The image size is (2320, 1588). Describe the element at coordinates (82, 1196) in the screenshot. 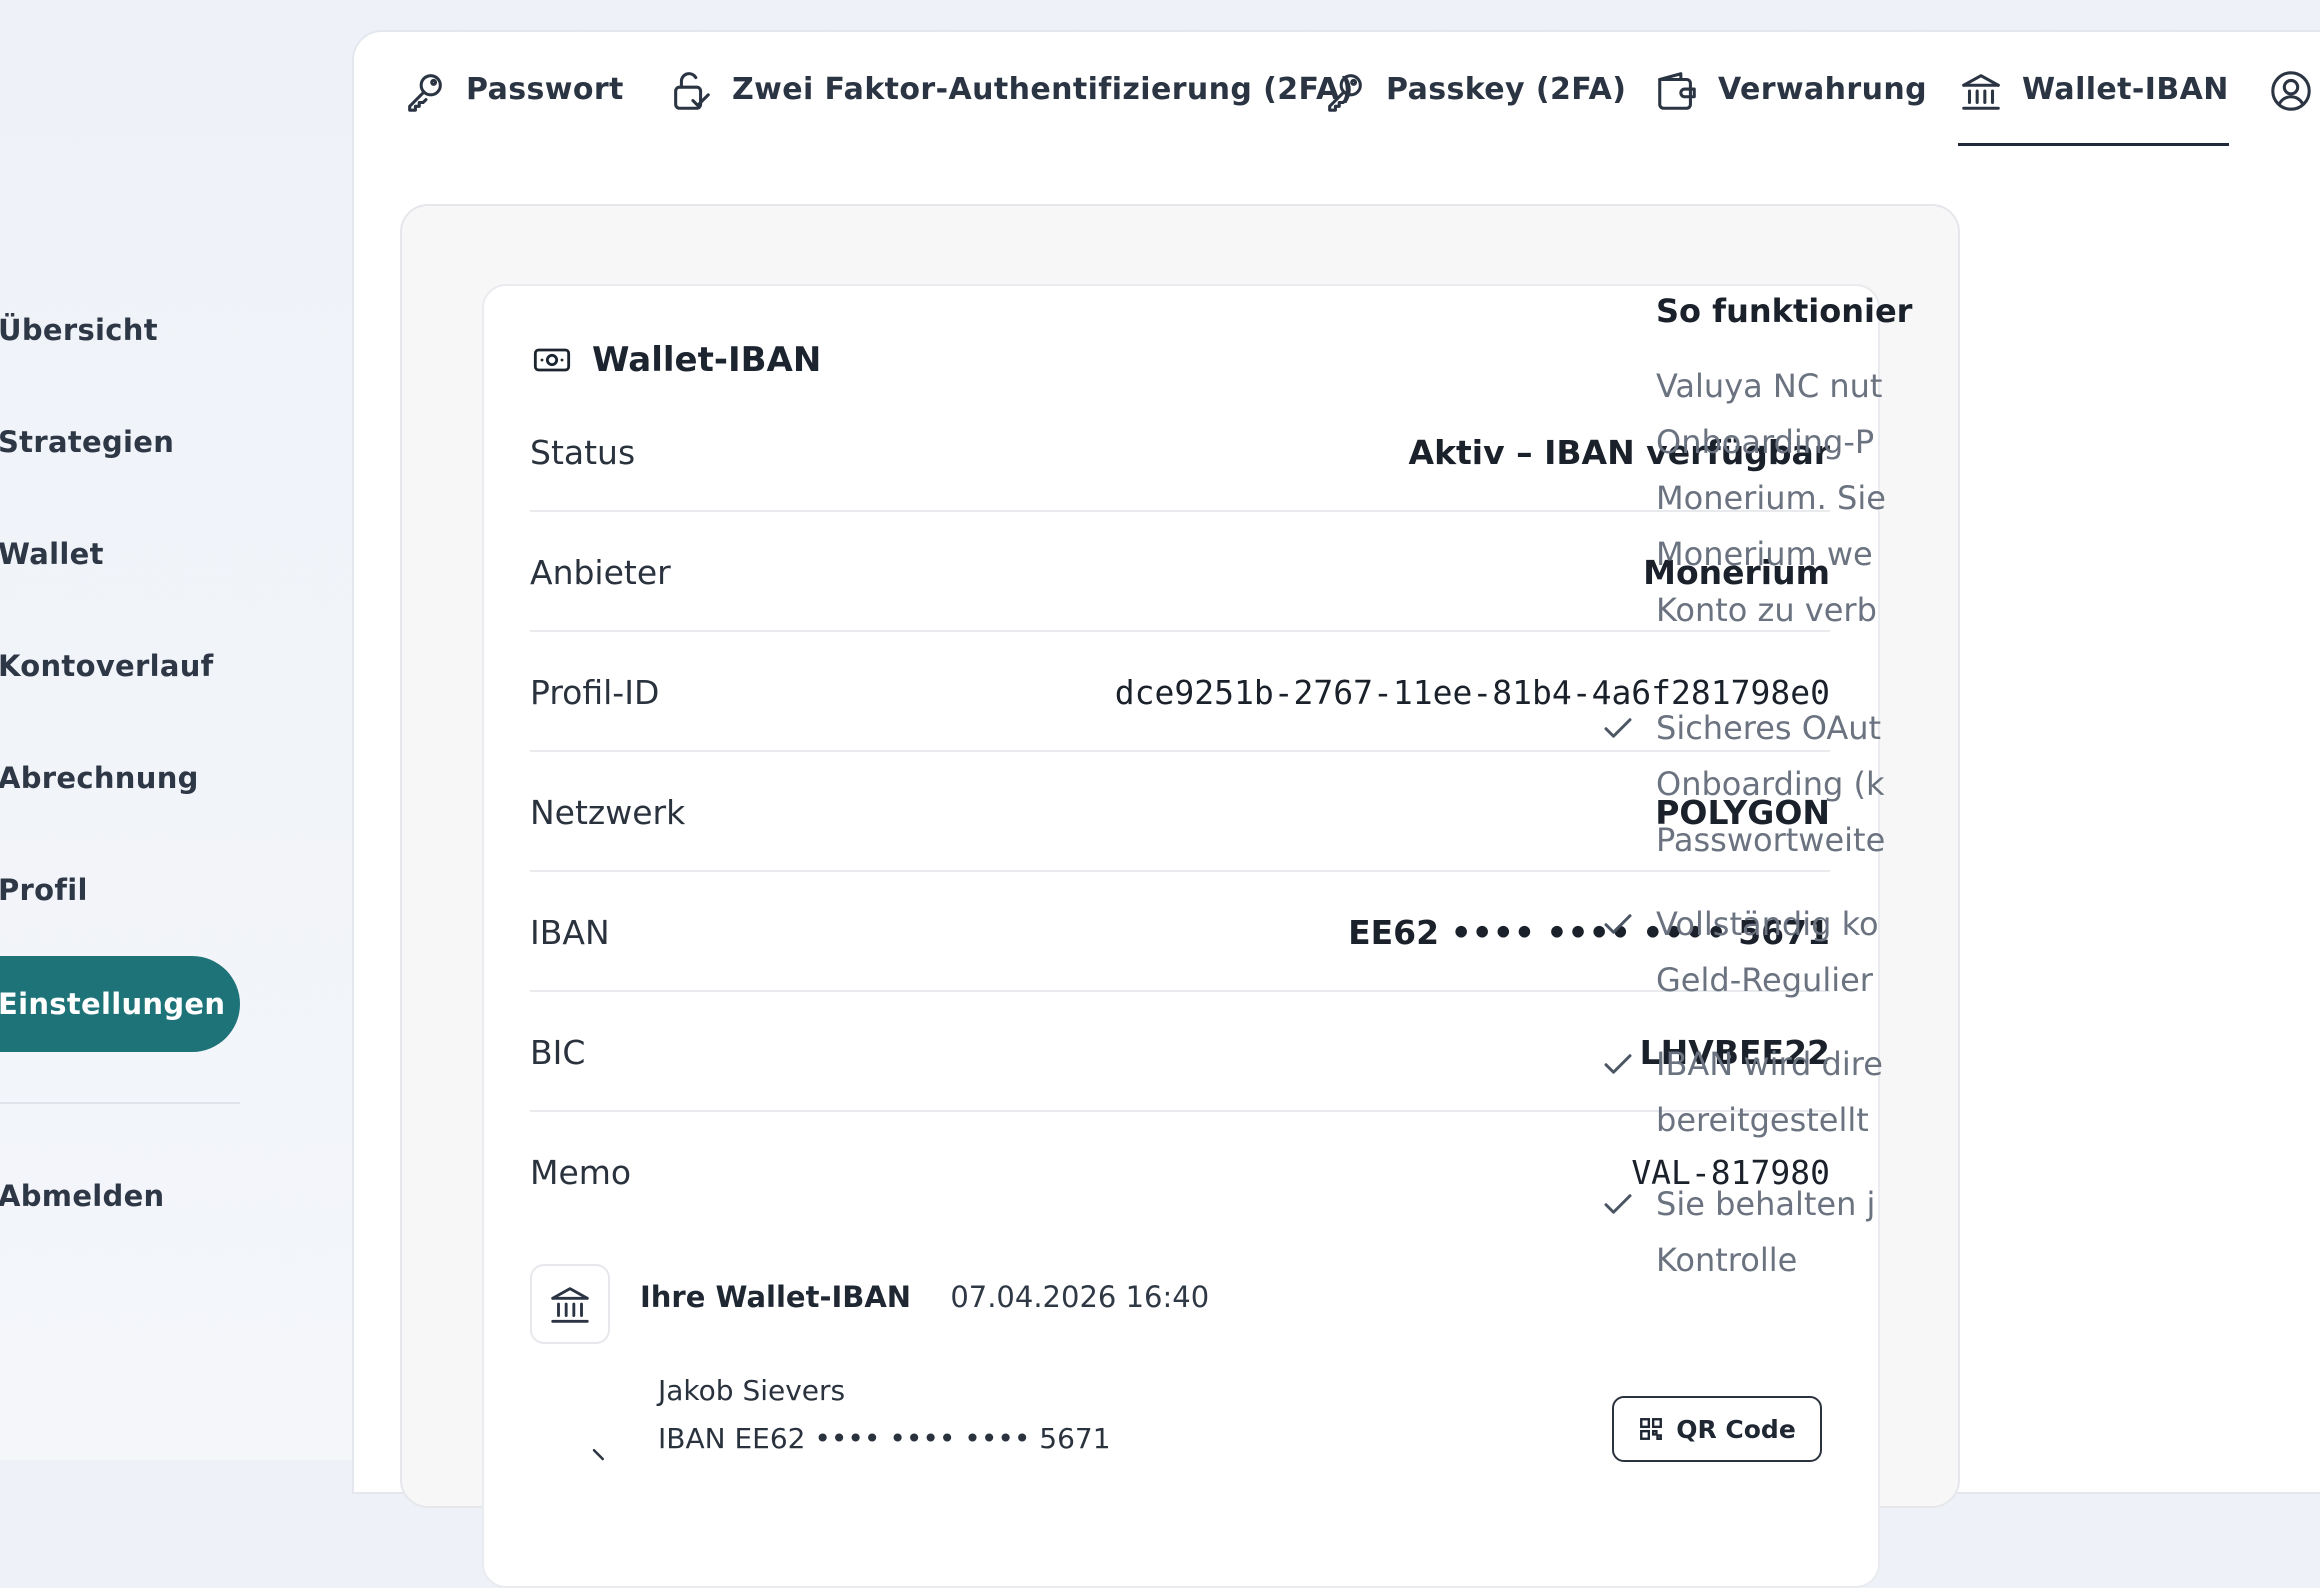

I see `logout-label: Abmelden` at that location.